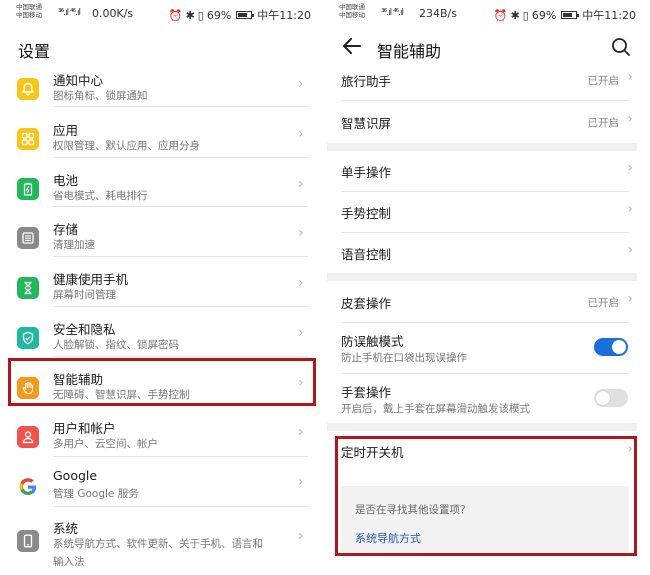 Image resolution: width=650 pixels, height=575 pixels. Describe the element at coordinates (621, 47) in the screenshot. I see `search-icon` at that location.